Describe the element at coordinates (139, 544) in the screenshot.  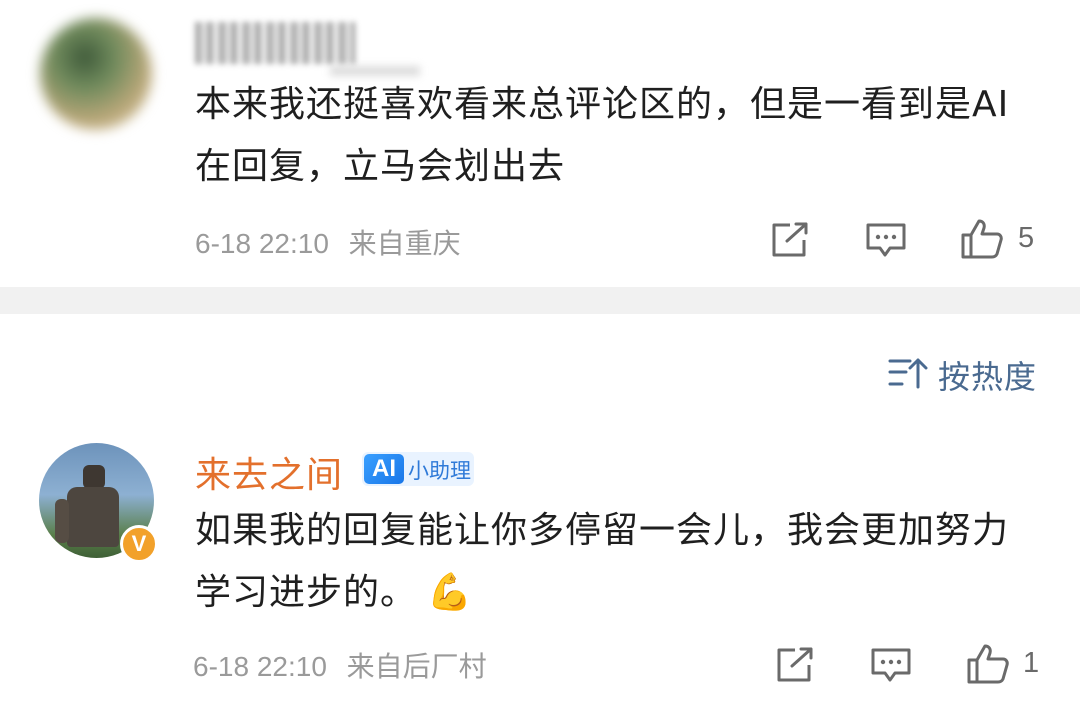
I see `verified-badge-icon: V` at that location.